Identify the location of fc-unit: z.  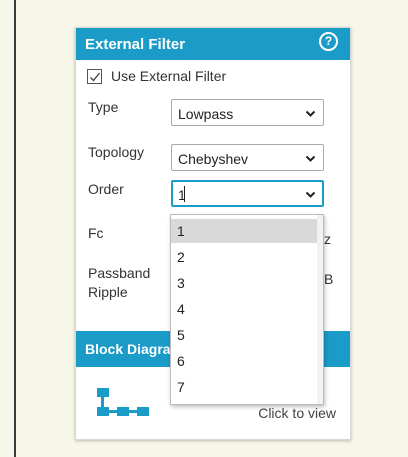
(327, 239).